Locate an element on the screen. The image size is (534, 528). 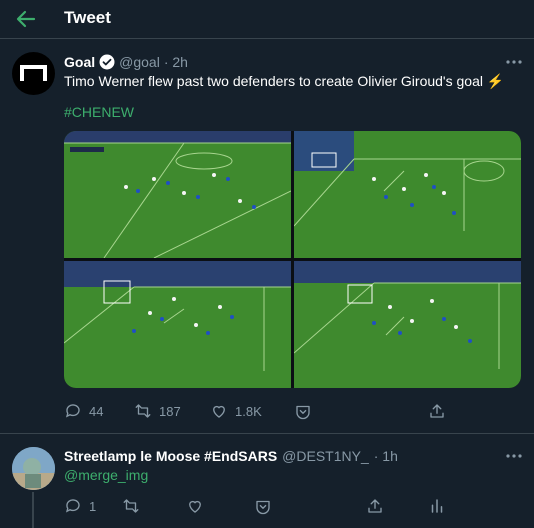
reply-reply-button: 1 is located at coordinates (80, 506).